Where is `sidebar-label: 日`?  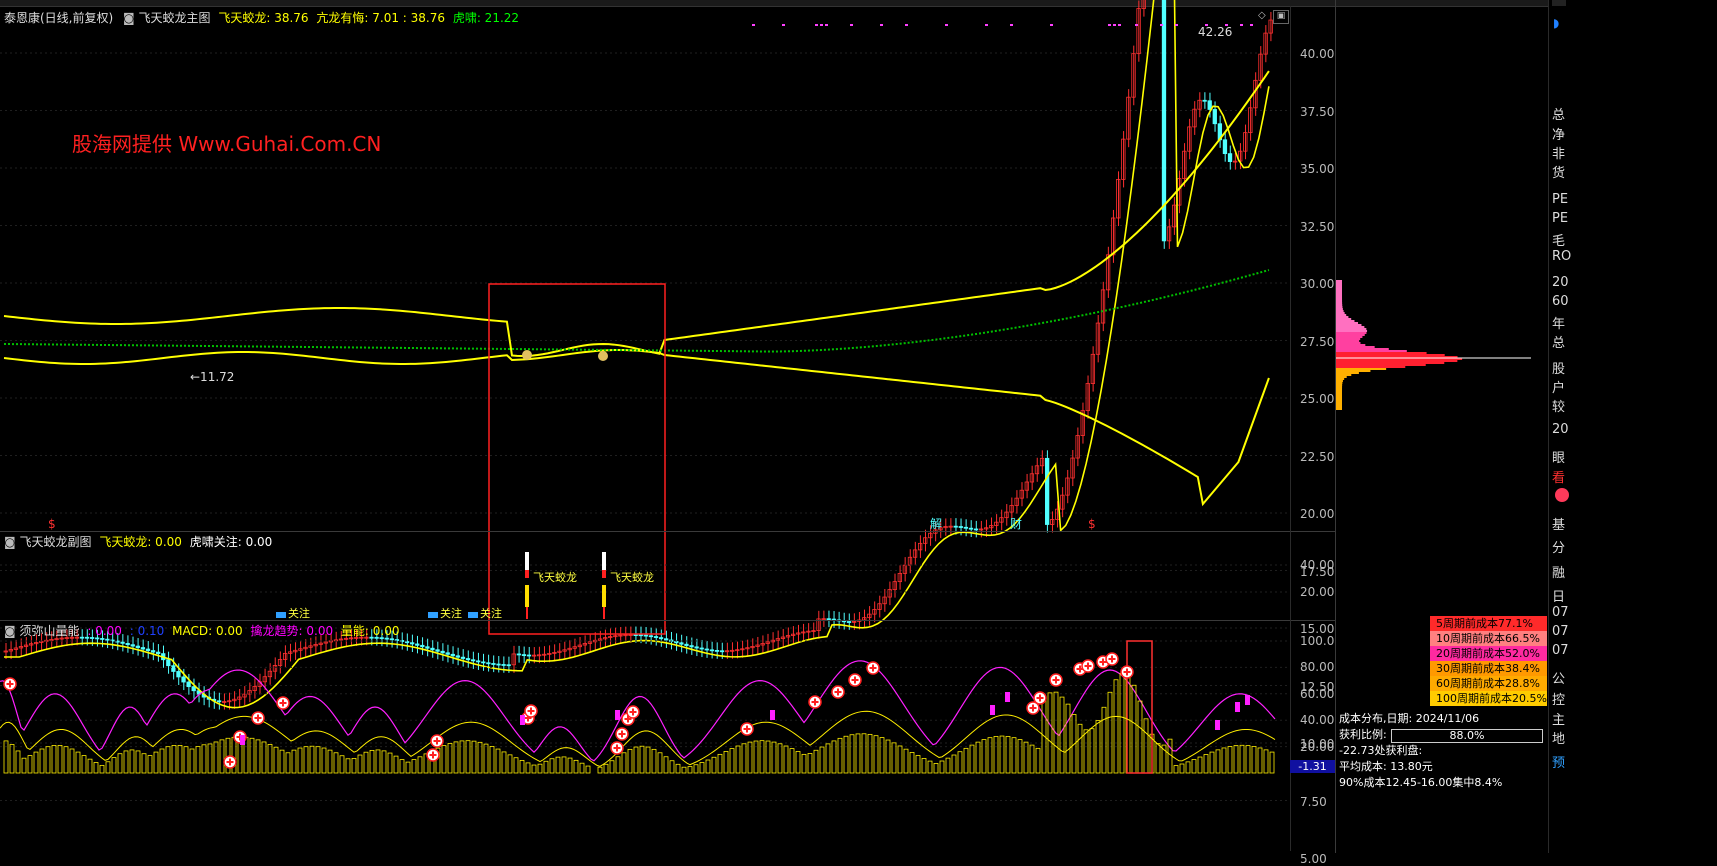 sidebar-label: 日 is located at coordinates (1559, 597).